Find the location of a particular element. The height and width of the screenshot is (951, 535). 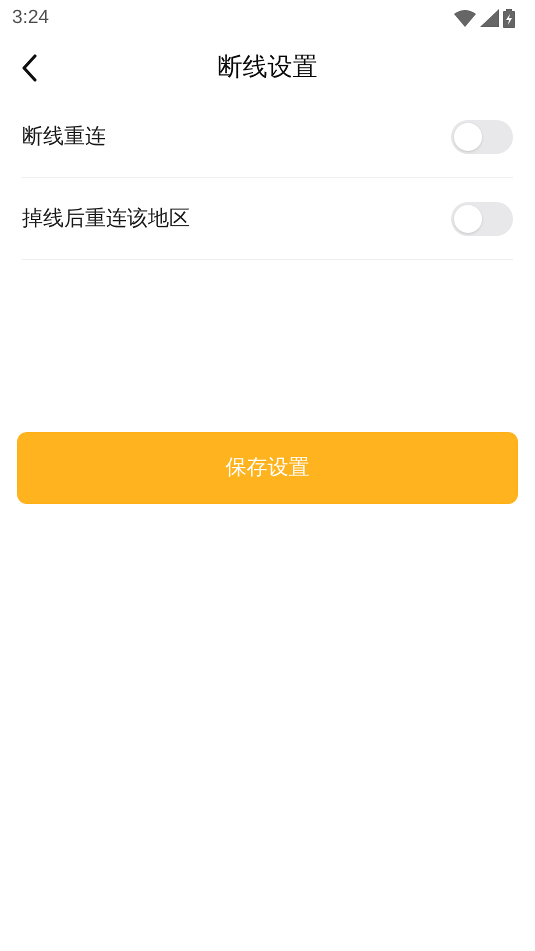

signal-icon is located at coordinates (489, 18).